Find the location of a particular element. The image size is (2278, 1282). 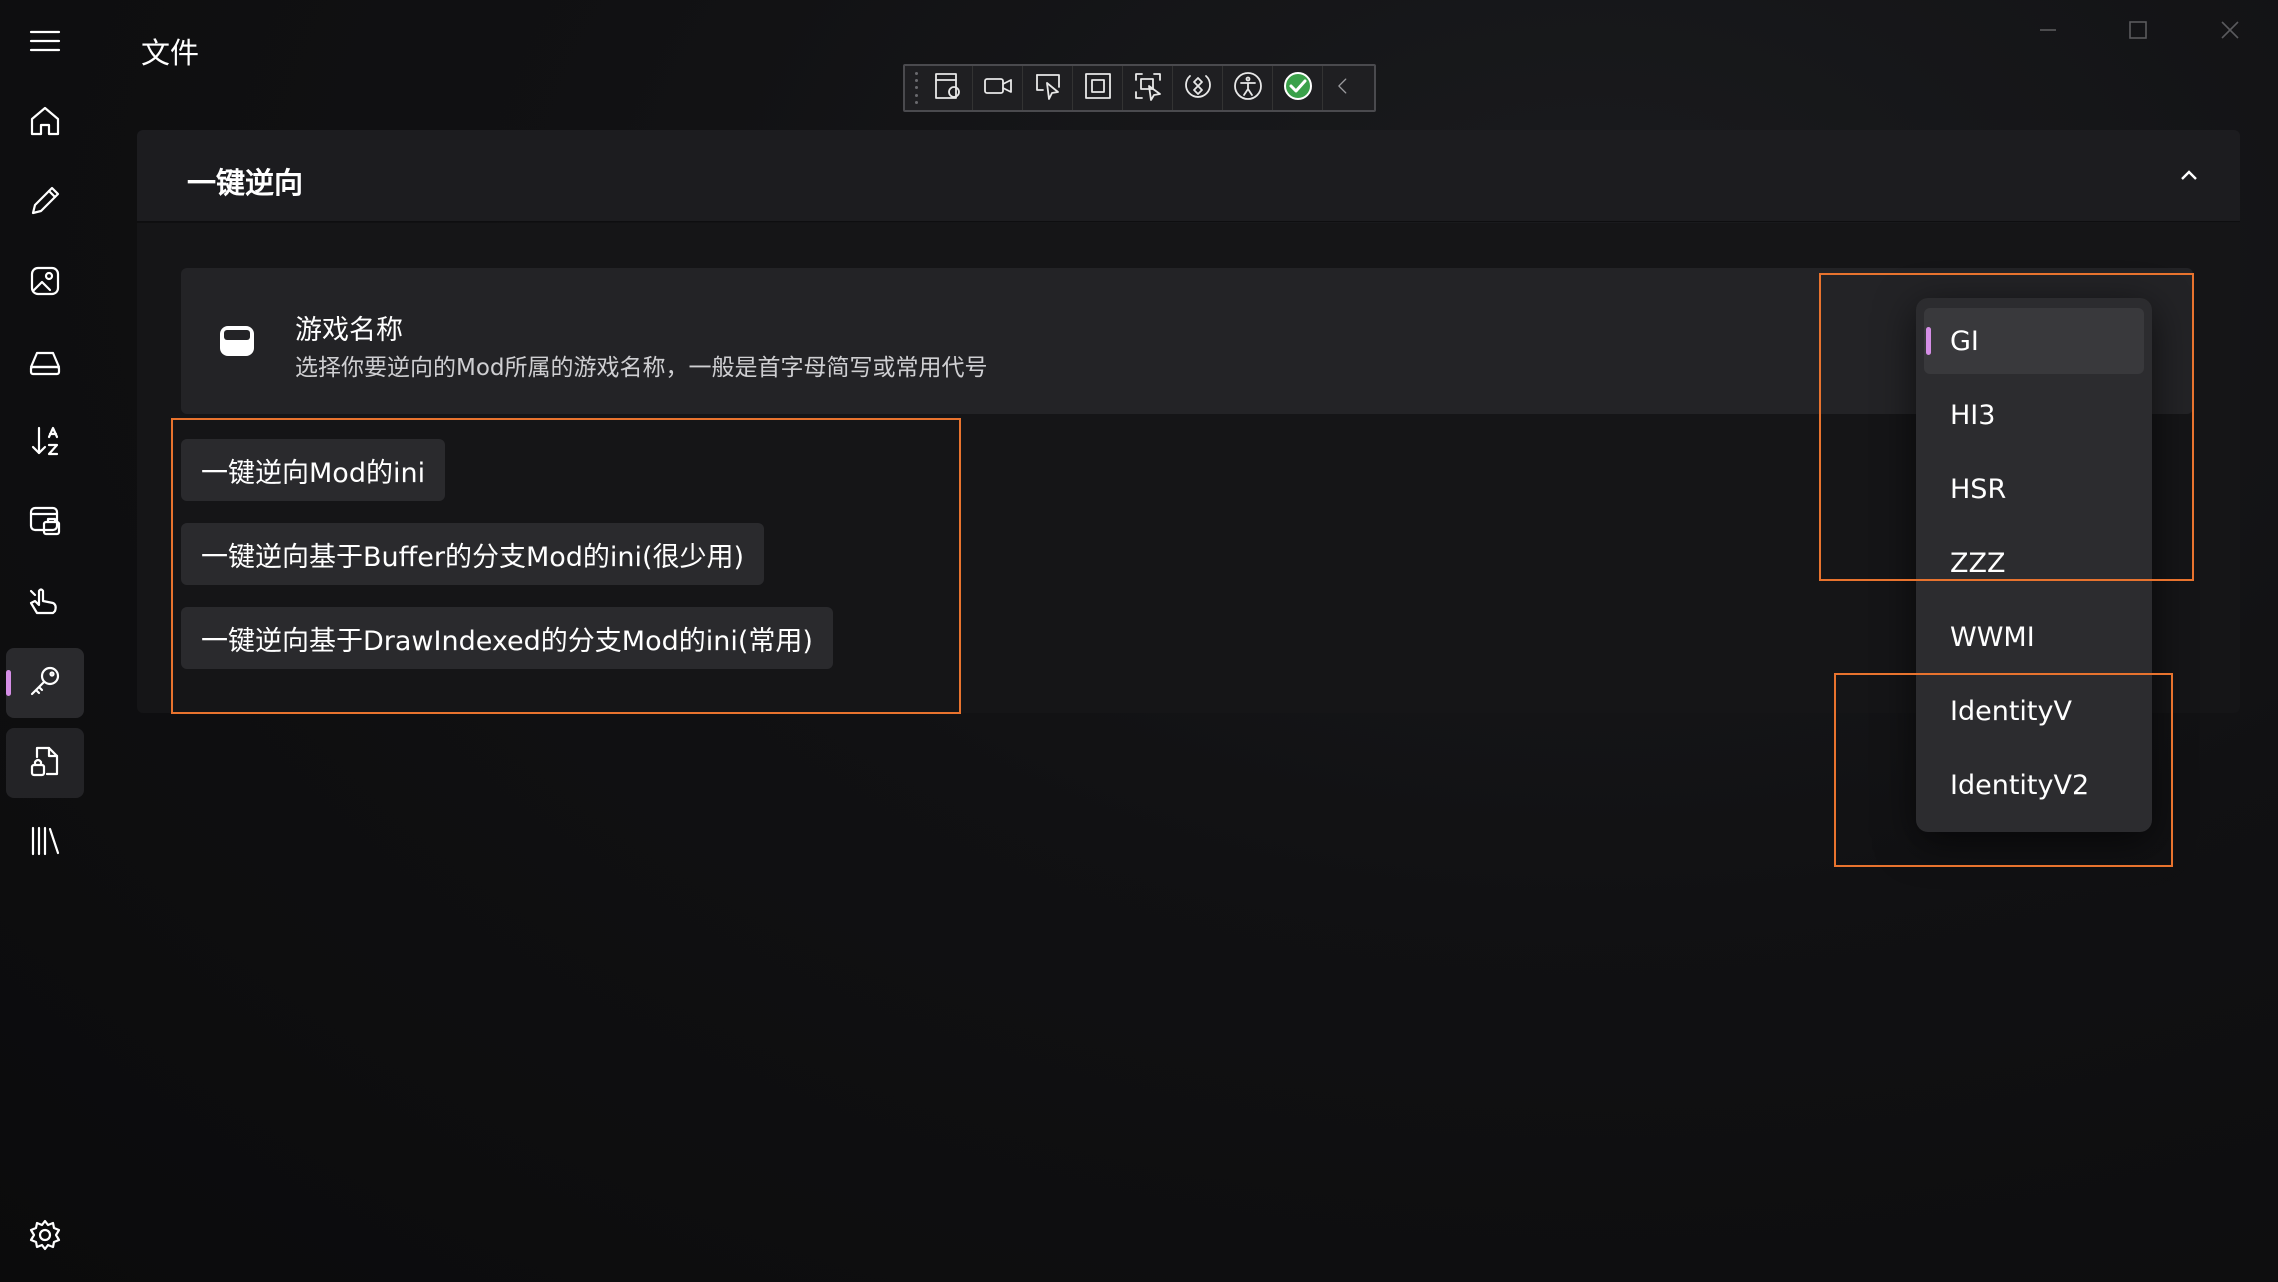

drive-icon is located at coordinates (45, 363).